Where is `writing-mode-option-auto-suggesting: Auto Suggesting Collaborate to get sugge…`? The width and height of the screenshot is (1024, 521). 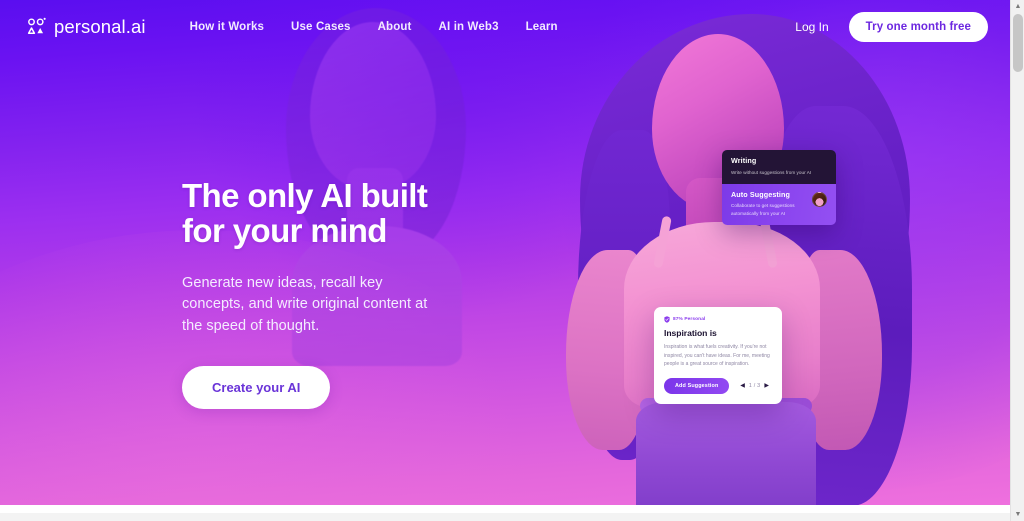
writing-mode-option-auto-suggesting: Auto Suggesting Collaborate to get sugge… is located at coordinates (779, 204).